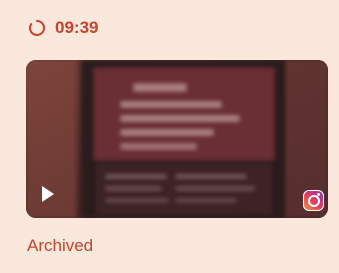 The width and height of the screenshot is (339, 273). I want to click on card-header: 09:39, so click(63, 28).